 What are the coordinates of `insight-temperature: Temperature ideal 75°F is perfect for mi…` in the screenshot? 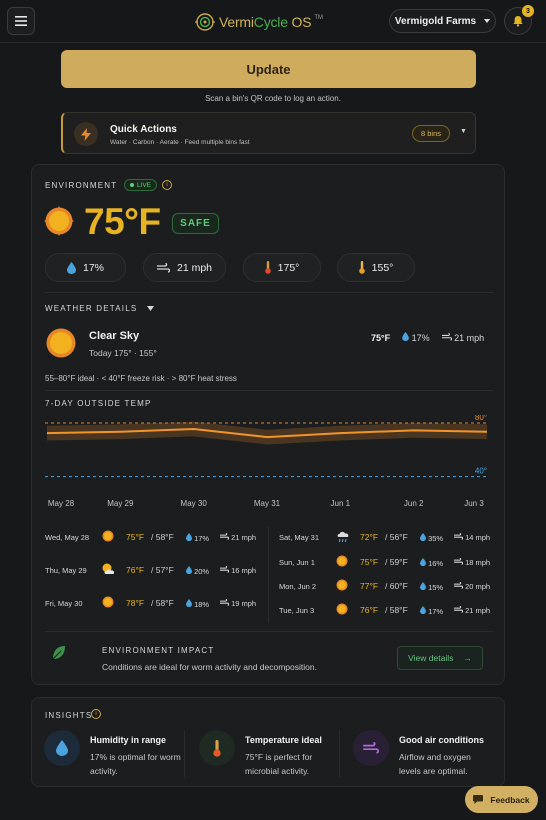 It's located at (269, 754).